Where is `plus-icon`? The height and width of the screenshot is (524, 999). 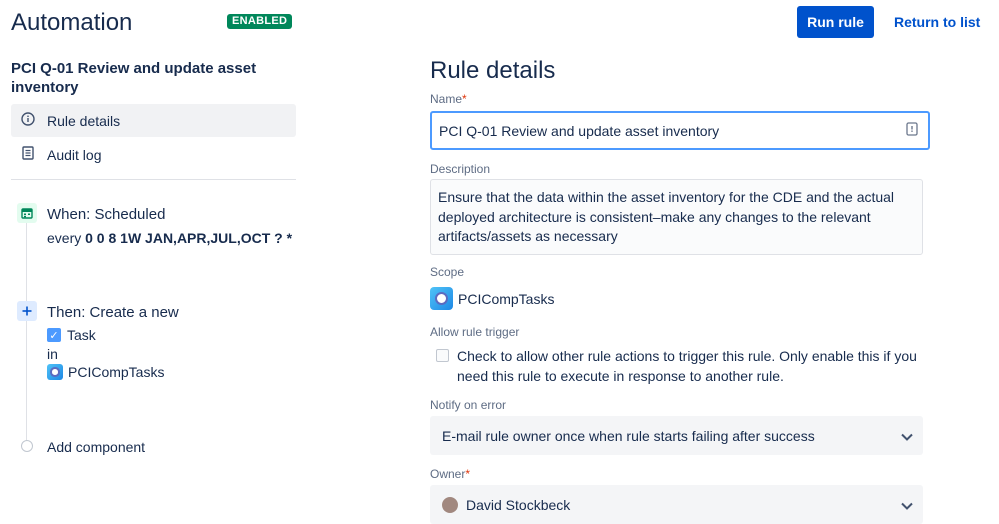
plus-icon is located at coordinates (27, 311).